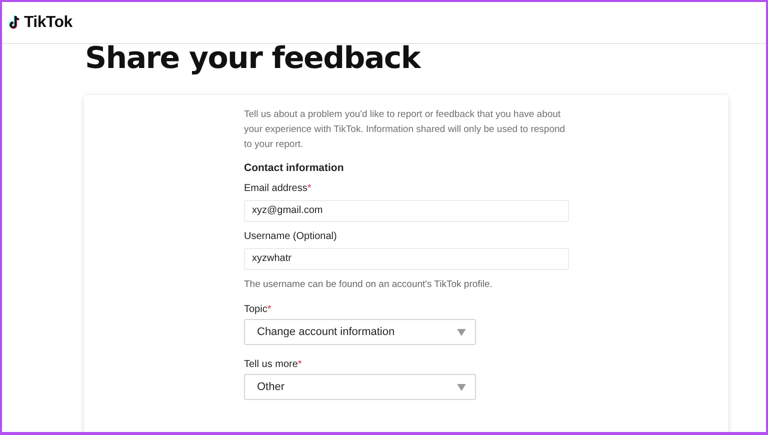  Describe the element at coordinates (369, 284) in the screenshot. I see `hint-text: The username can be found on an account's TikTok profile.` at that location.